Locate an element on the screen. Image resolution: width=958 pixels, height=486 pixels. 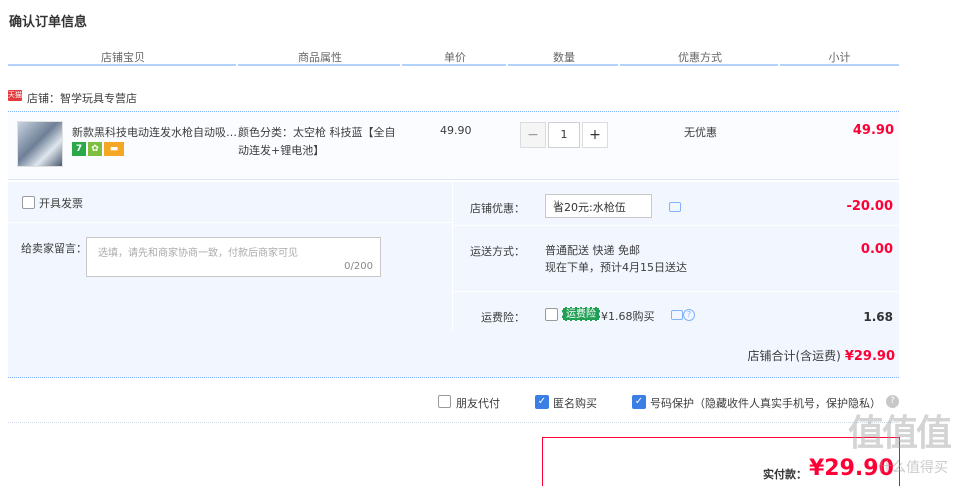
insurance-checkbox is located at coordinates (551, 314).